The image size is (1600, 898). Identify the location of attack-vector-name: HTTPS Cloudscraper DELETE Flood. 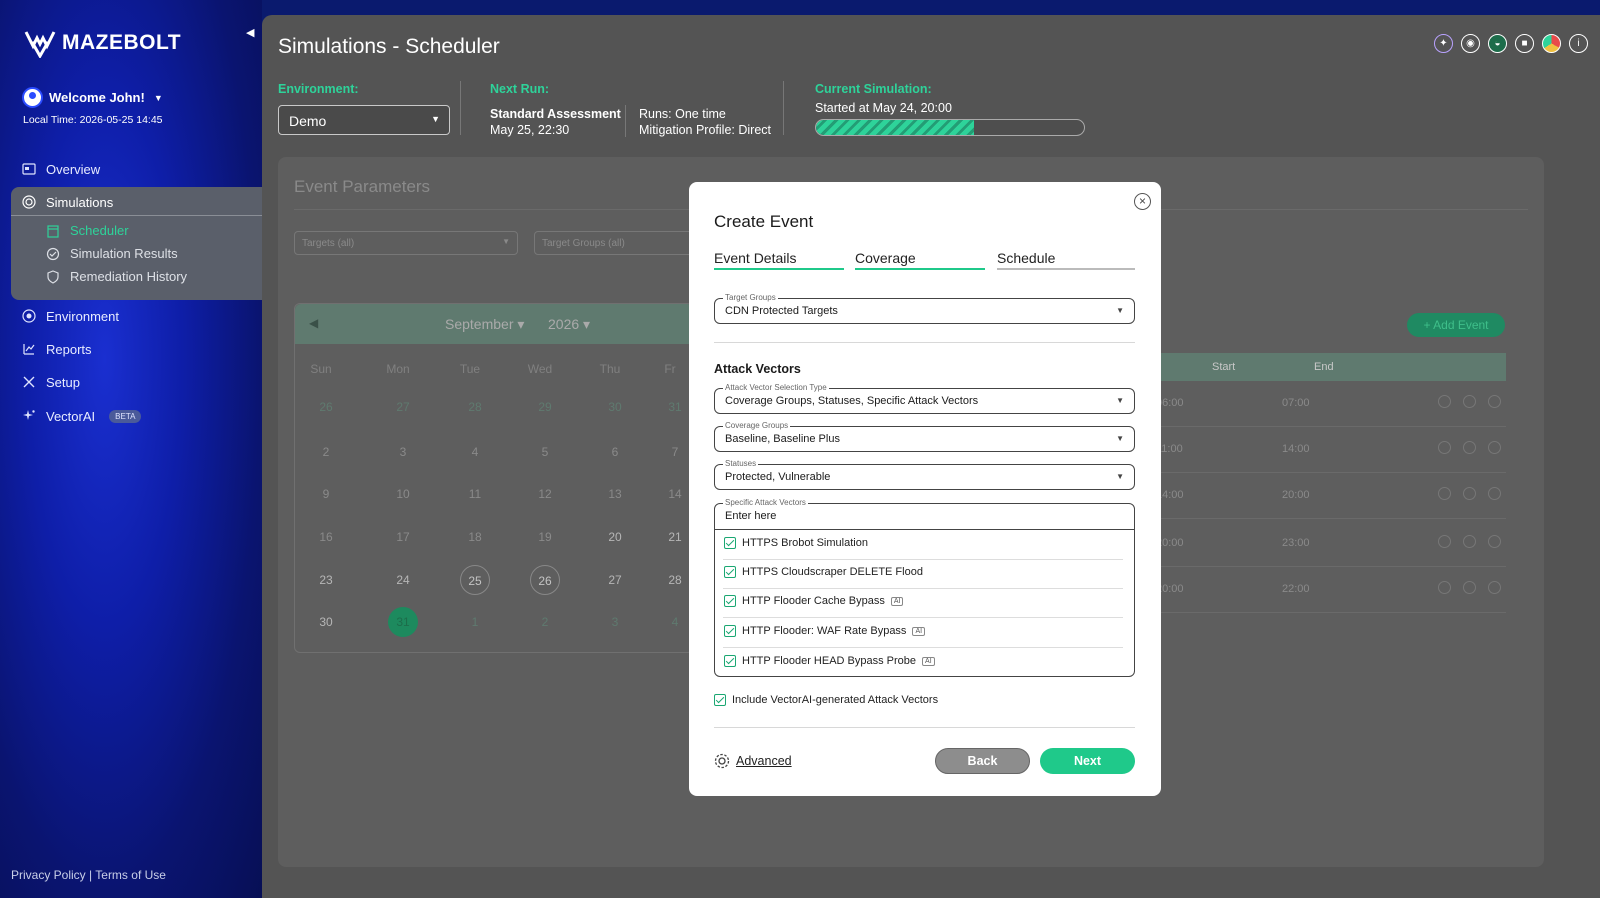
(832, 572).